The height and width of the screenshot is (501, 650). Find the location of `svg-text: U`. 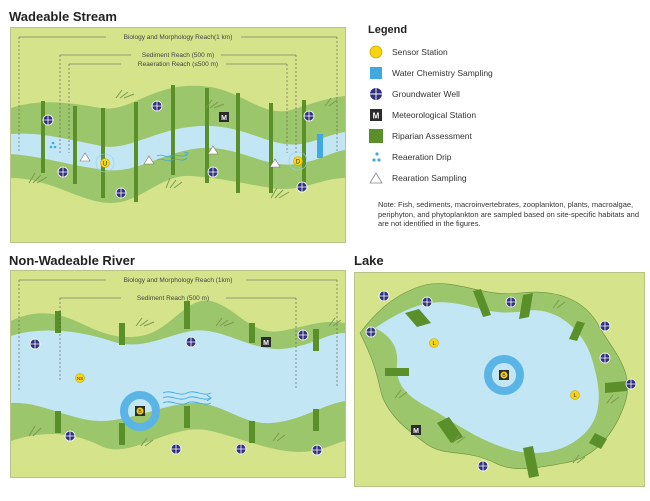

svg-text: U is located at coordinates (105, 165).